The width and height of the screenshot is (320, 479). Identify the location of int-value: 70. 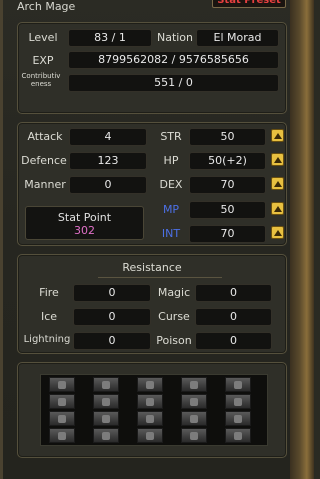
(227, 234).